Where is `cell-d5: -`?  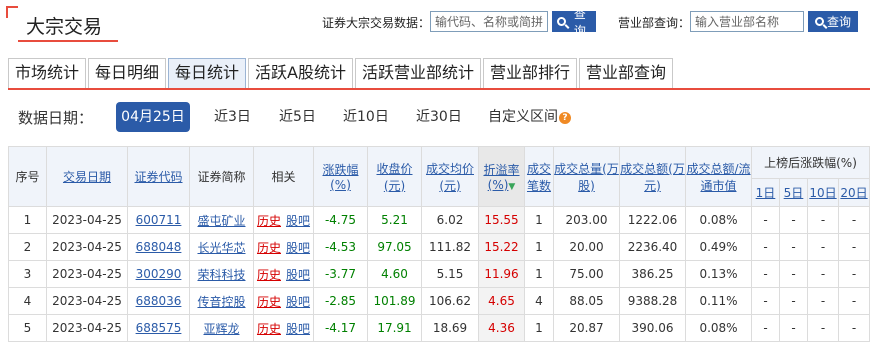
cell-d5: - is located at coordinates (793, 247).